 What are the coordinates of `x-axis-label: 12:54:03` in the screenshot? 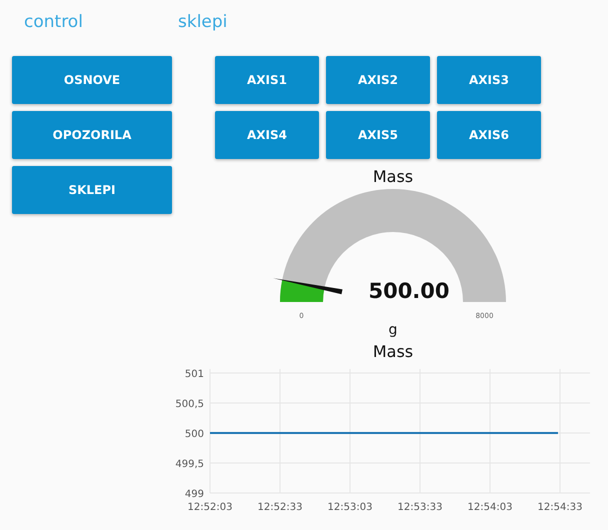 It's located at (490, 507).